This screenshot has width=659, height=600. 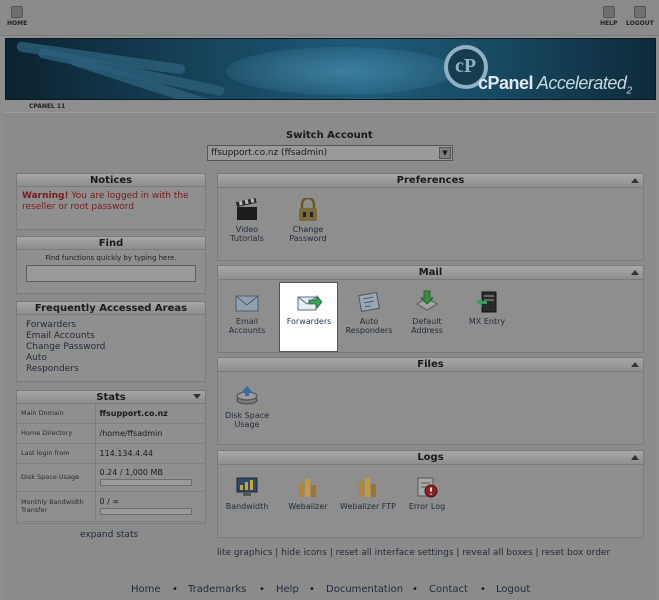 What do you see at coordinates (427, 506) in the screenshot?
I see `error-log-label: Error Log` at bounding box center [427, 506].